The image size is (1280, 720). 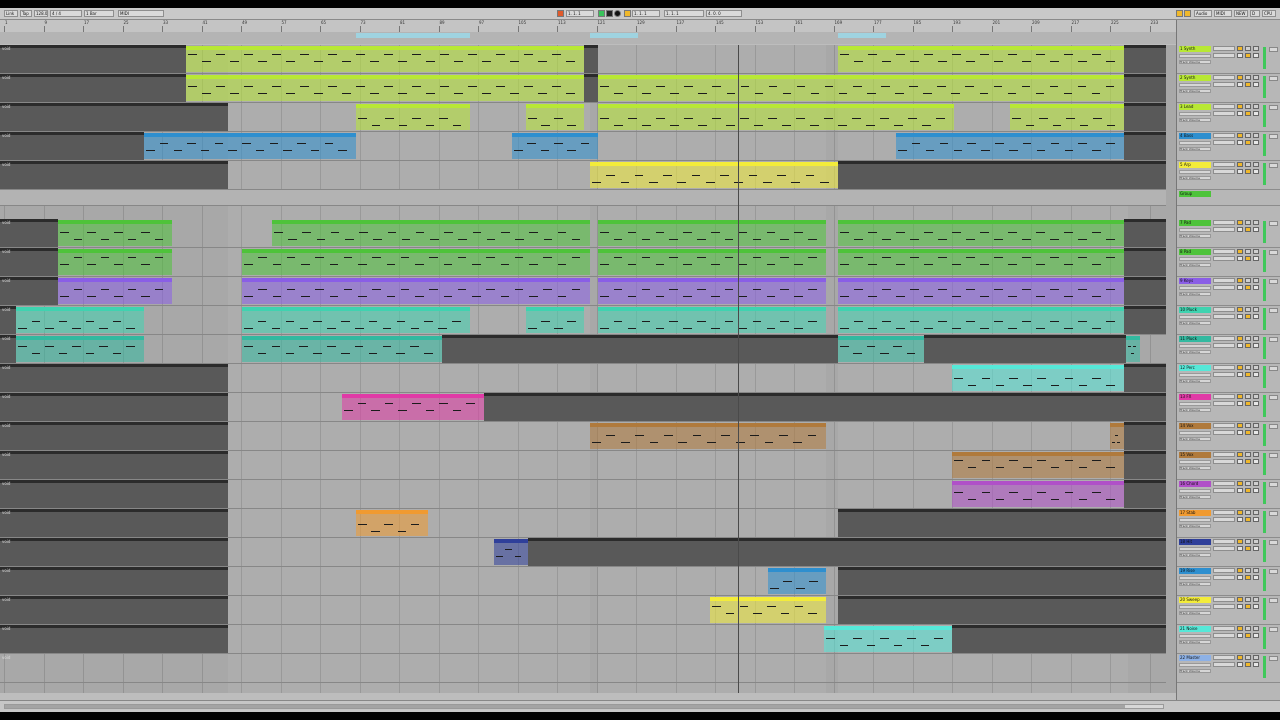 What do you see at coordinates (1195, 136) in the screenshot?
I see `track-name: 4 Bass` at bounding box center [1195, 136].